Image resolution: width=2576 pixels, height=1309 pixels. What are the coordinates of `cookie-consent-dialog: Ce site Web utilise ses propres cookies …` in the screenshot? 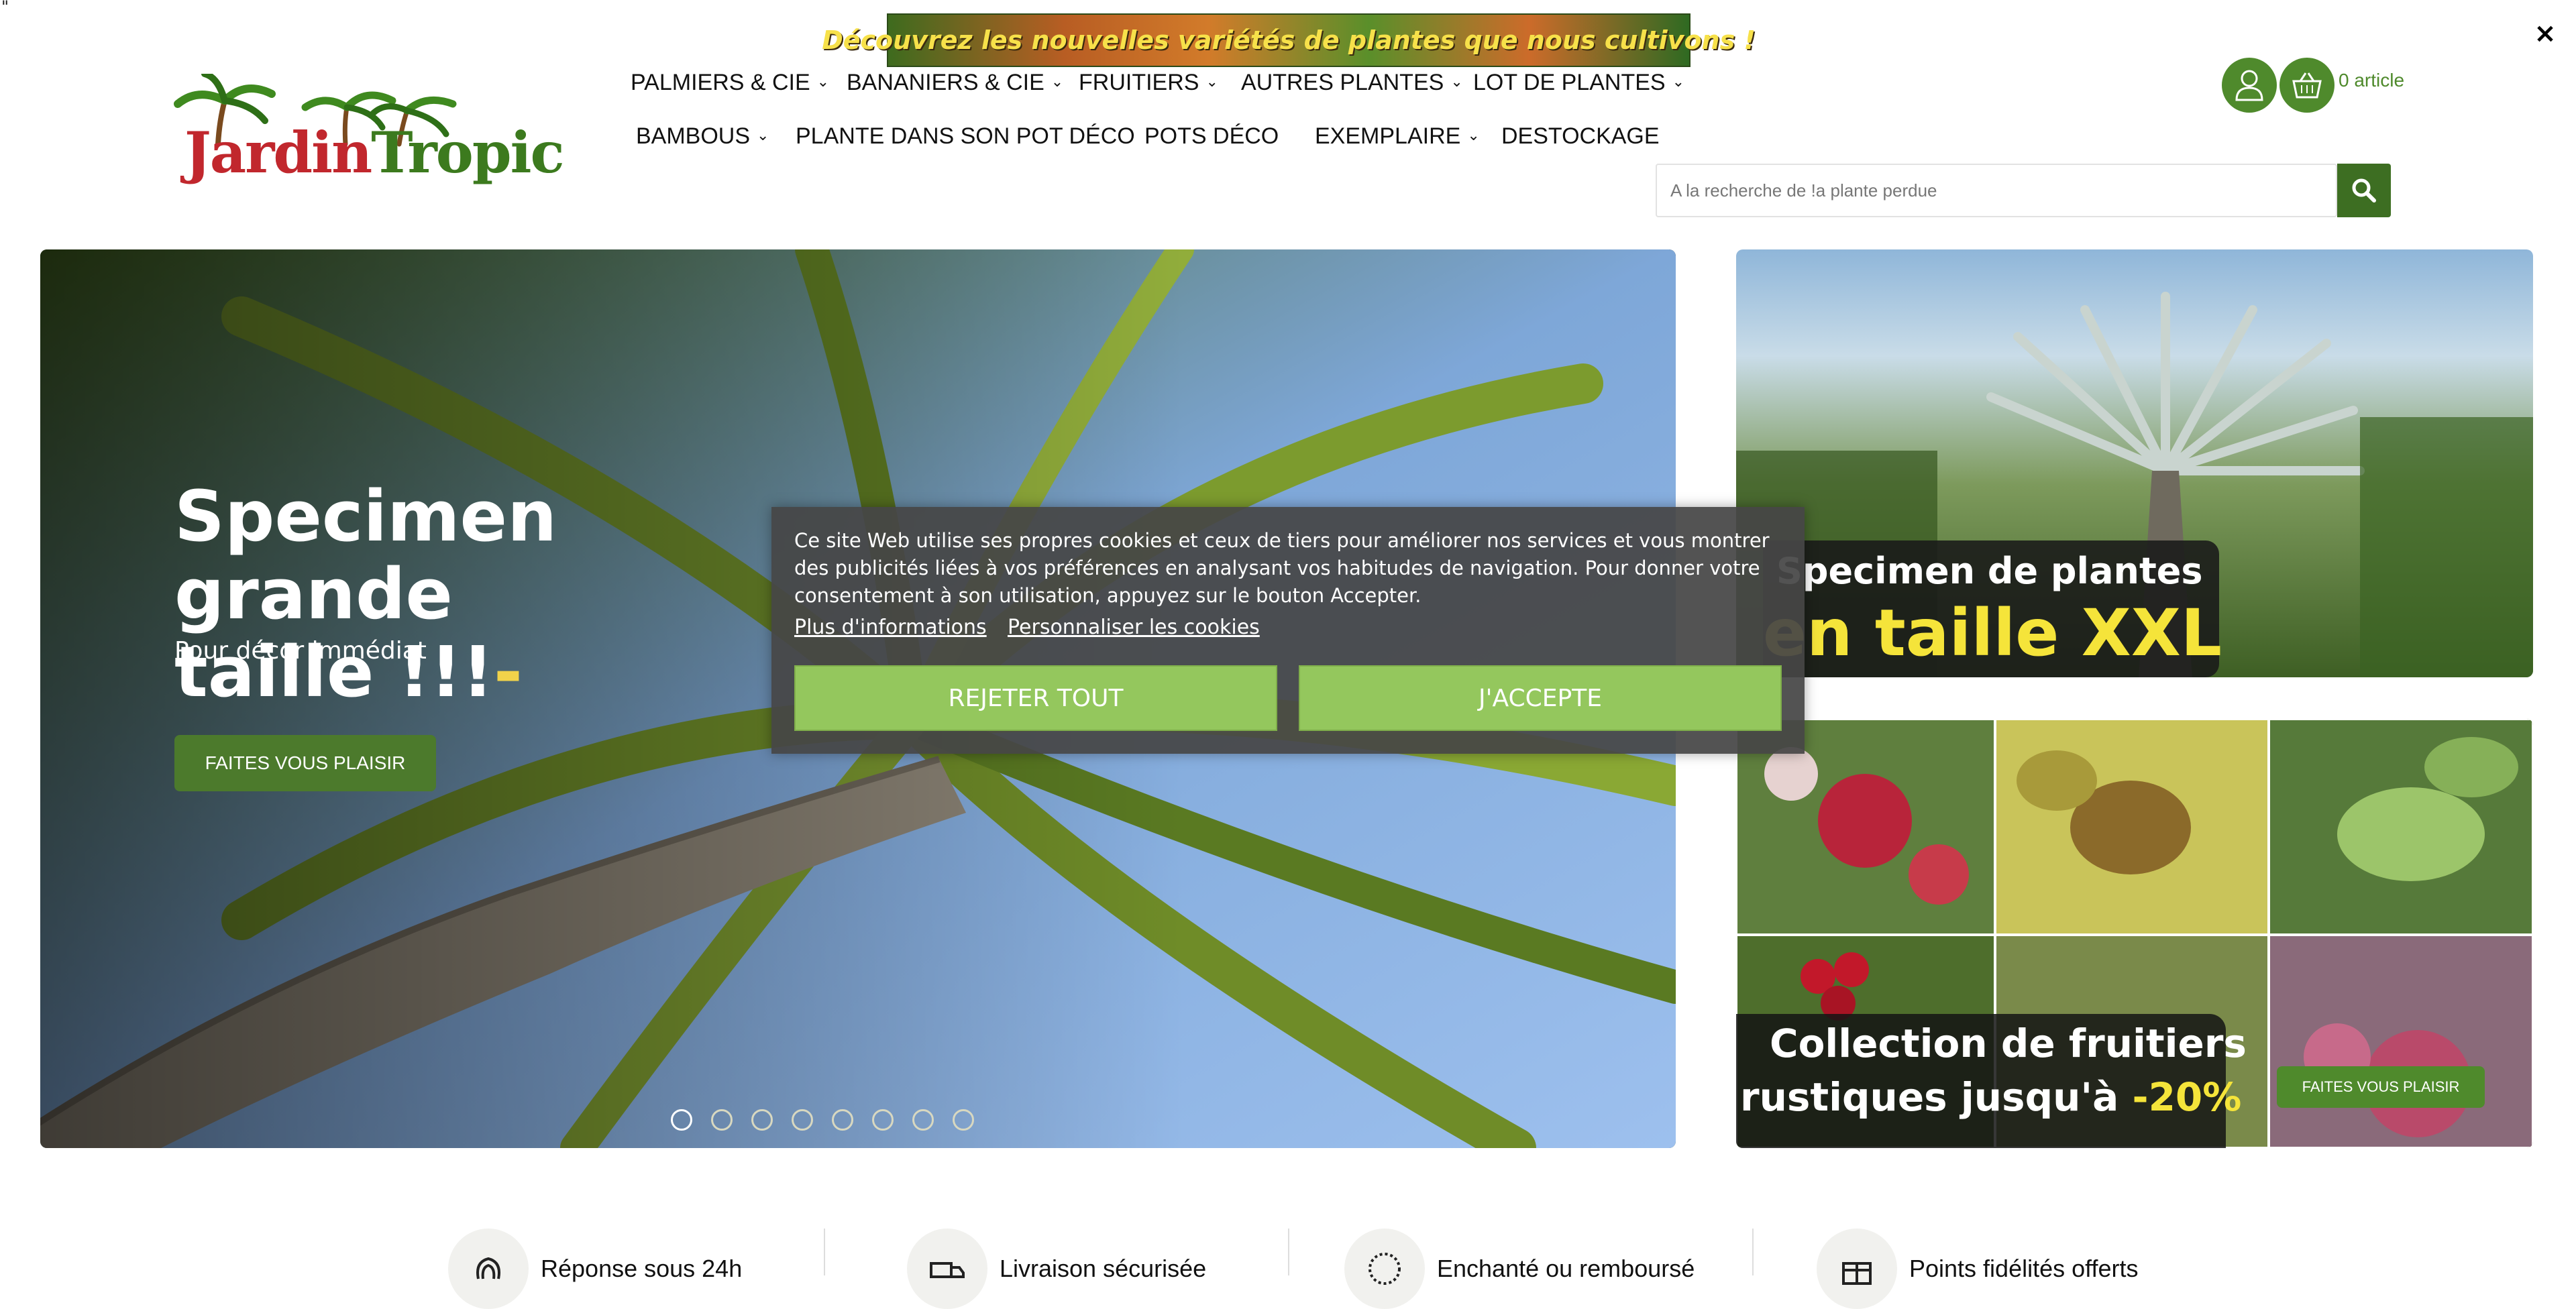 It's located at (1288, 630).